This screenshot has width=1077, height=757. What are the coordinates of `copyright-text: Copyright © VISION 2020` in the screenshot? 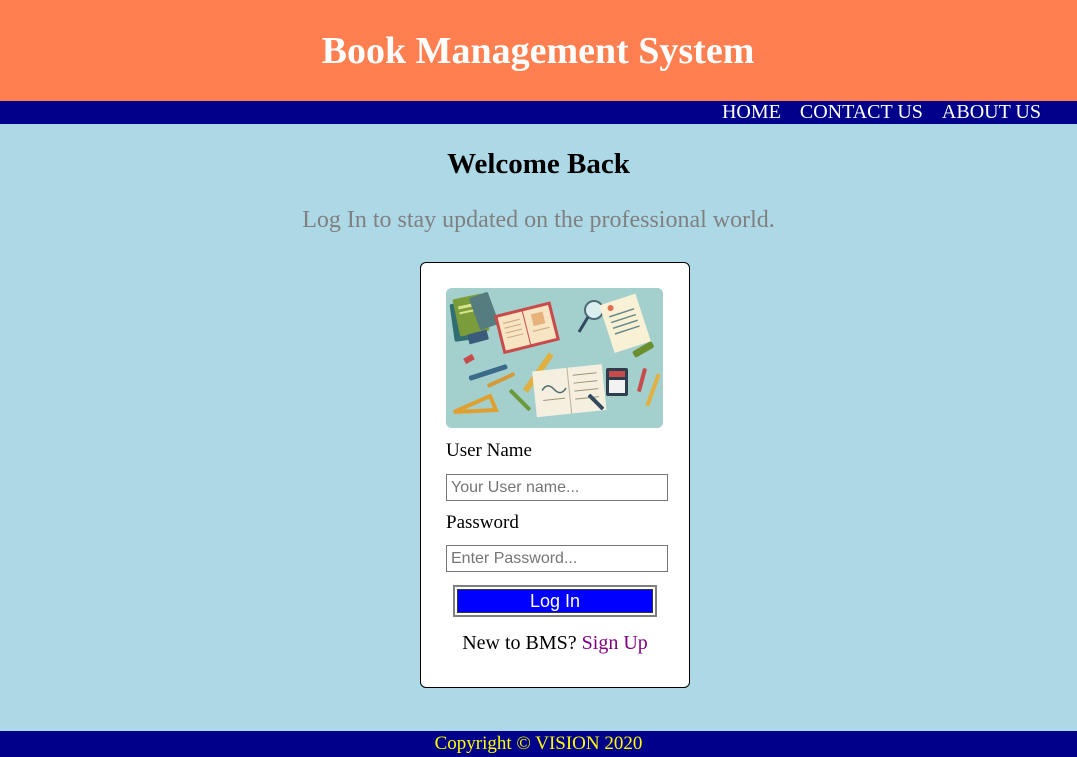 It's located at (538, 743).